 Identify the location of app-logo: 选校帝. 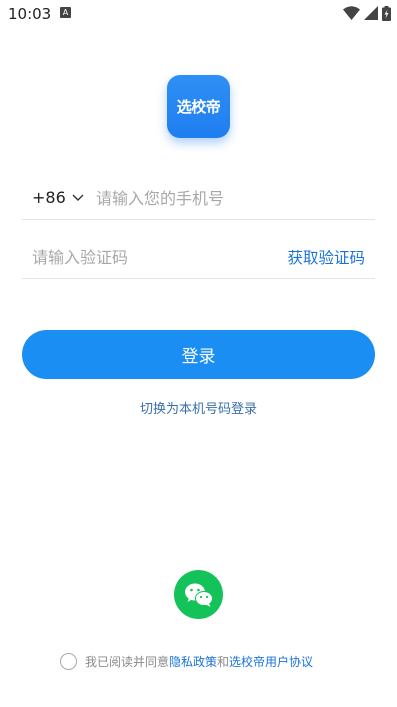
(198, 106).